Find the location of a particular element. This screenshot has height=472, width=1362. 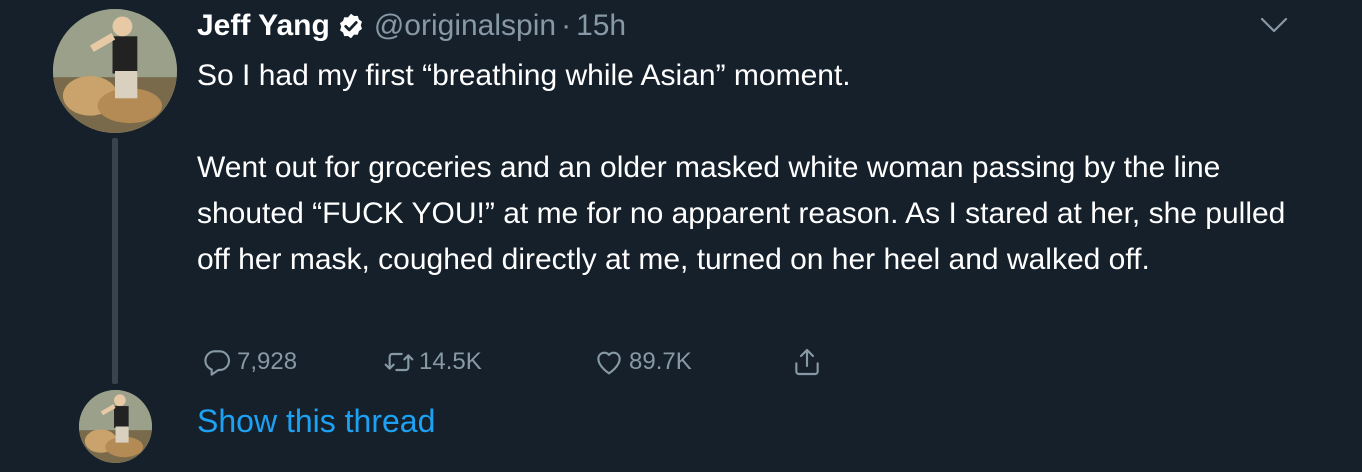

chevron-down-icon is located at coordinates (1274, 25).